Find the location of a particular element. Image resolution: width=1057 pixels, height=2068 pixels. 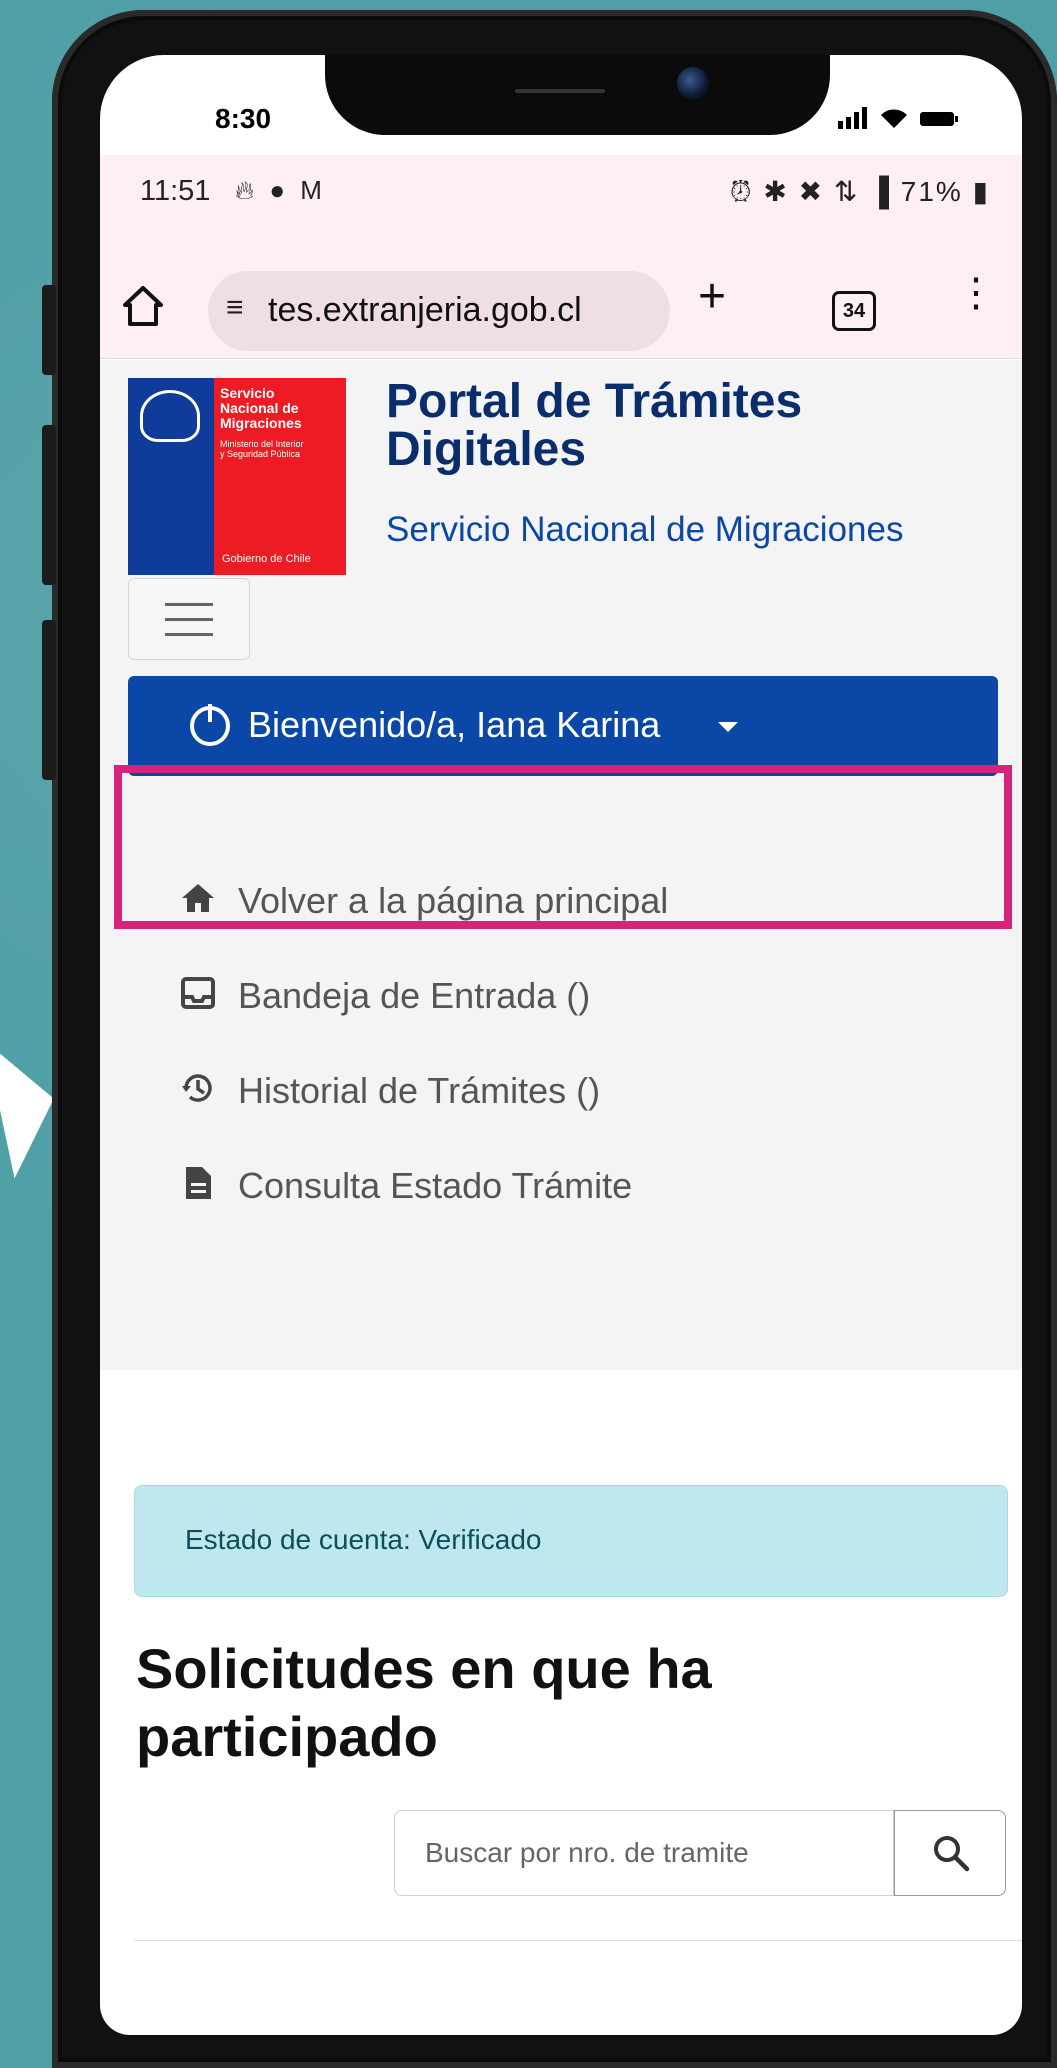

power-icon is located at coordinates (210, 725).